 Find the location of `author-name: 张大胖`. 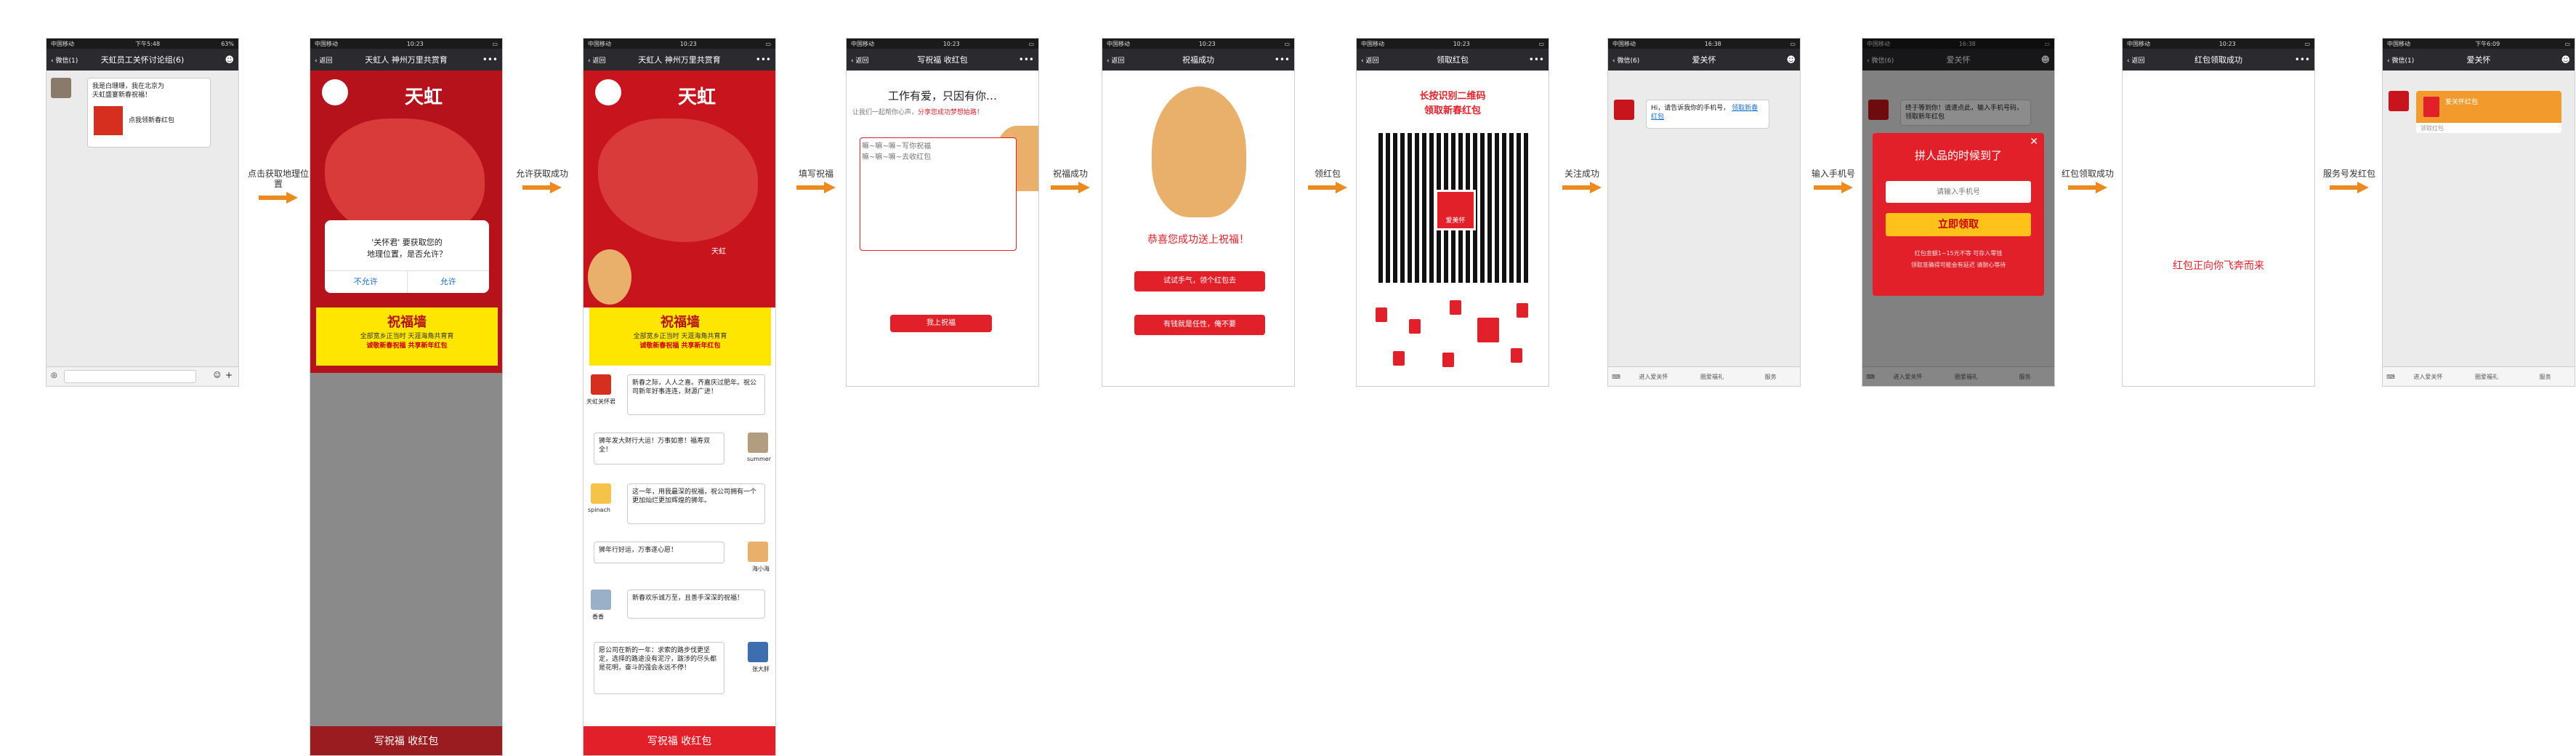

author-name: 张大胖 is located at coordinates (761, 669).